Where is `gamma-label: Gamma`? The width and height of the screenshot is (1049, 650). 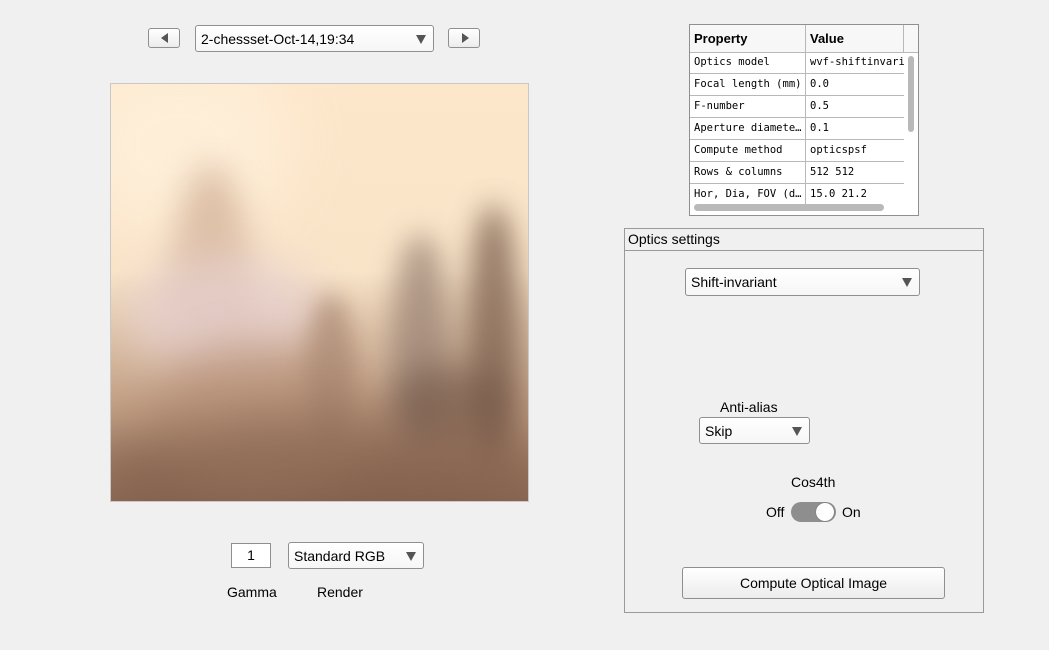
gamma-label: Gamma is located at coordinates (252, 592).